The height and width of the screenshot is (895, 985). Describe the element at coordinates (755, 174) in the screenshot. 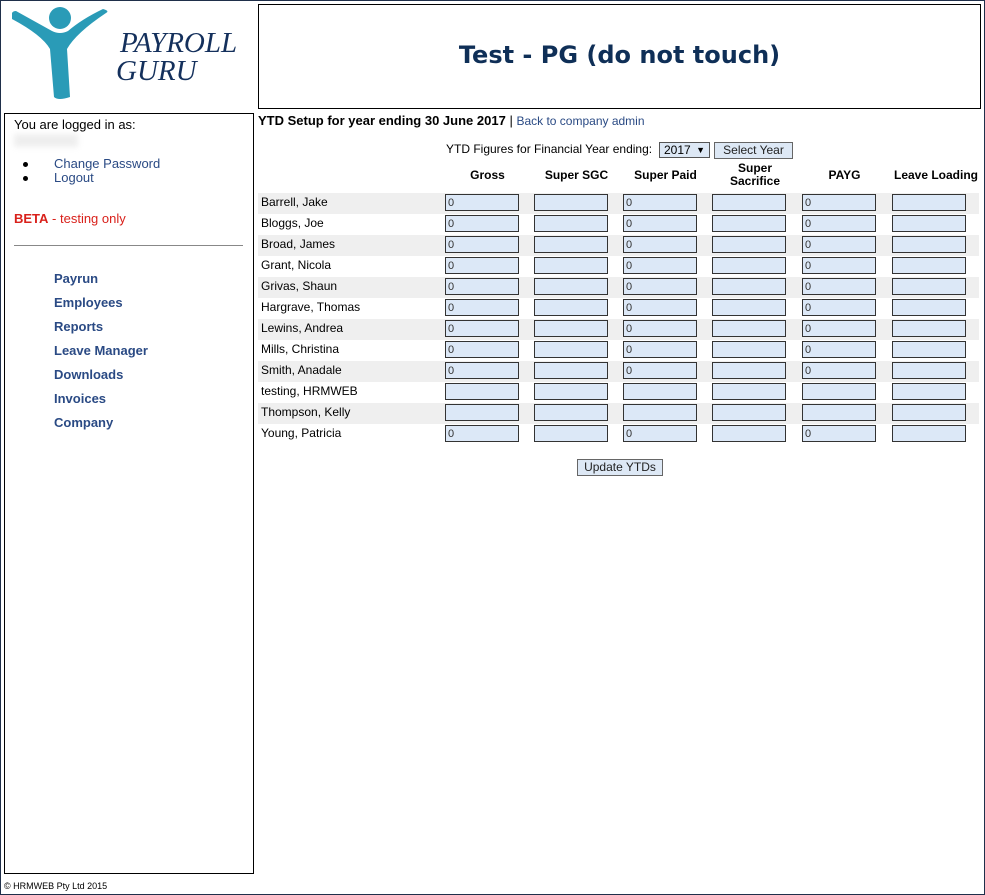

I see `column-header-super-sacrifice: Super Sacrifice` at that location.